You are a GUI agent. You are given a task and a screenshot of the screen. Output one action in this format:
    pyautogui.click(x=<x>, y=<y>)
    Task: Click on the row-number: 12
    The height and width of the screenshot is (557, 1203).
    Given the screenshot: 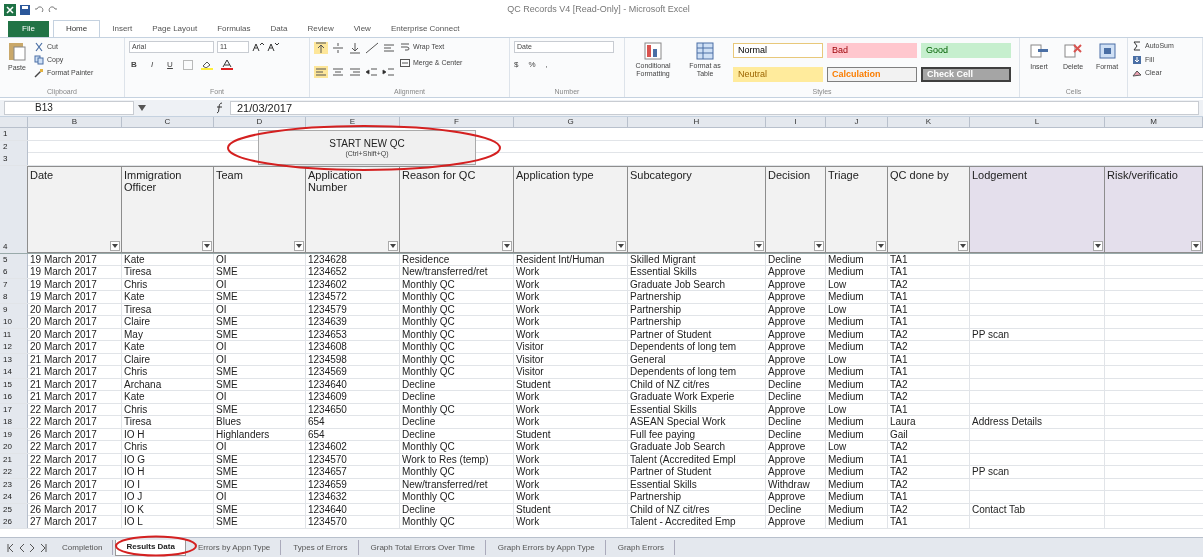 What is the action you would take?
    pyautogui.click(x=14, y=347)
    